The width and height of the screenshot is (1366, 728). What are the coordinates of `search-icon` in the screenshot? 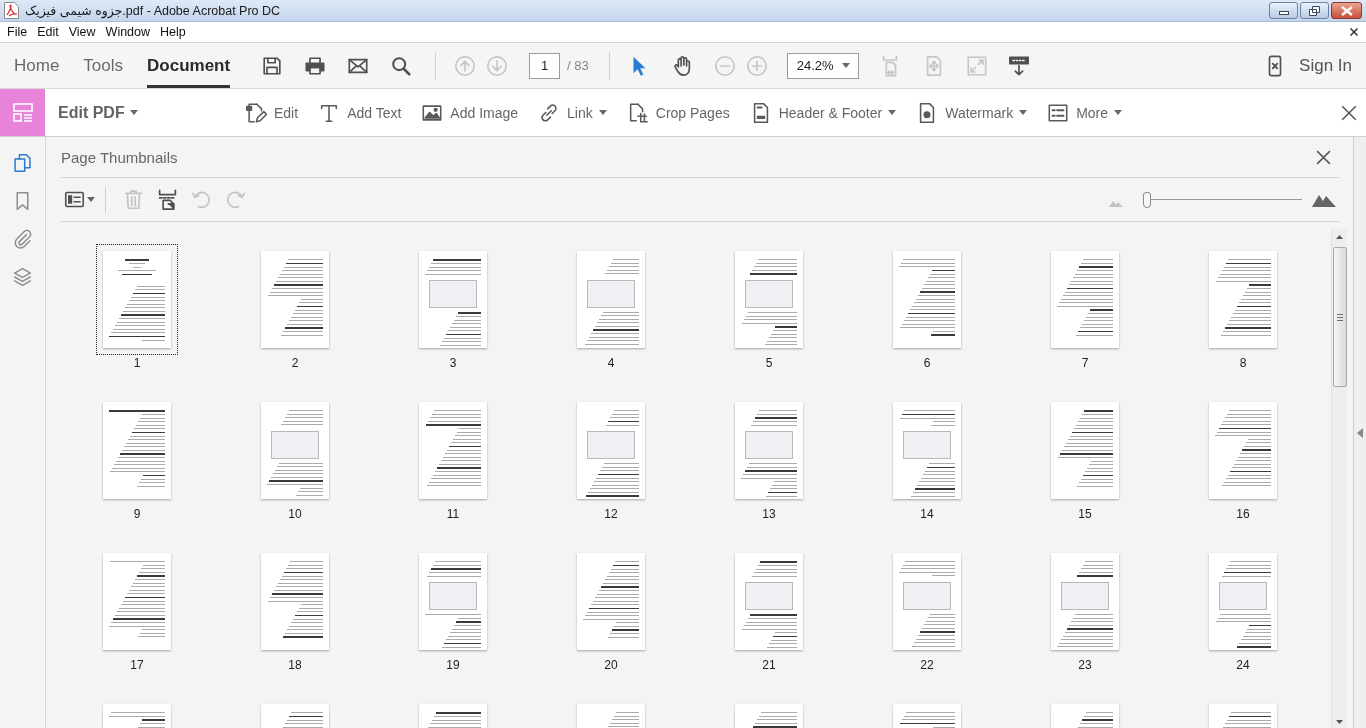 It's located at (401, 65).